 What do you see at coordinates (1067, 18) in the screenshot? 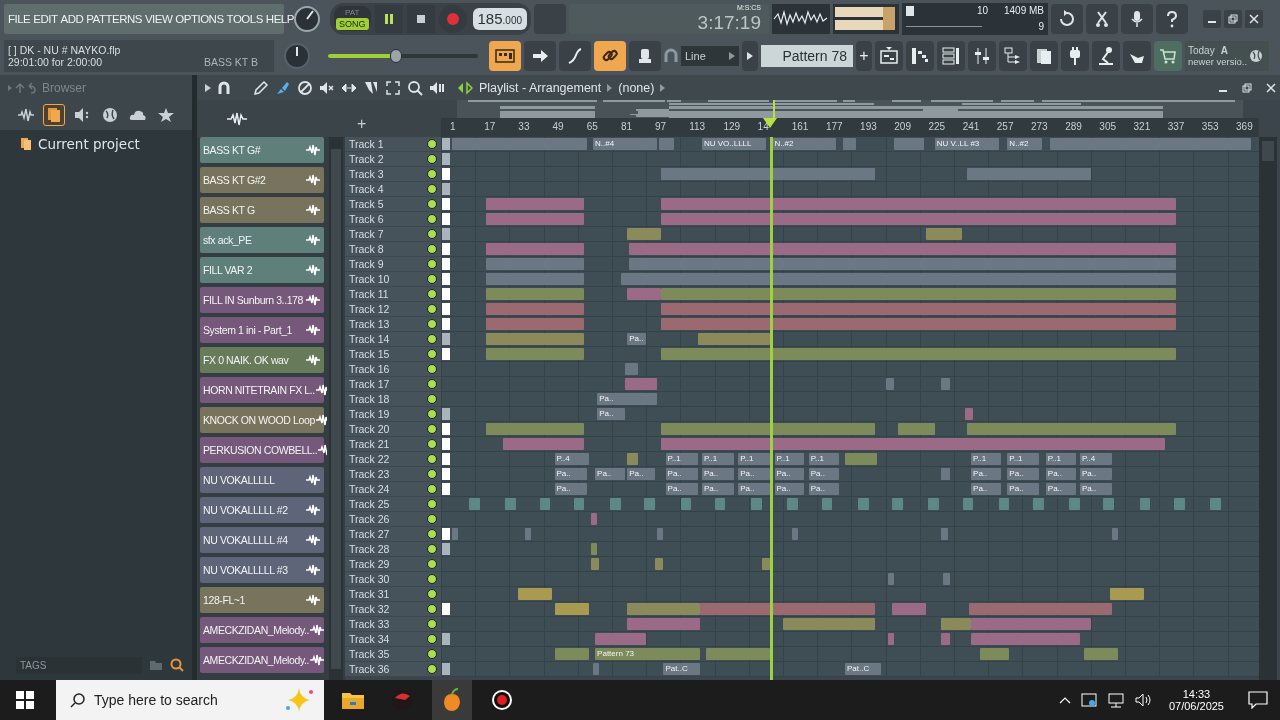
I see `undo-icon` at bounding box center [1067, 18].